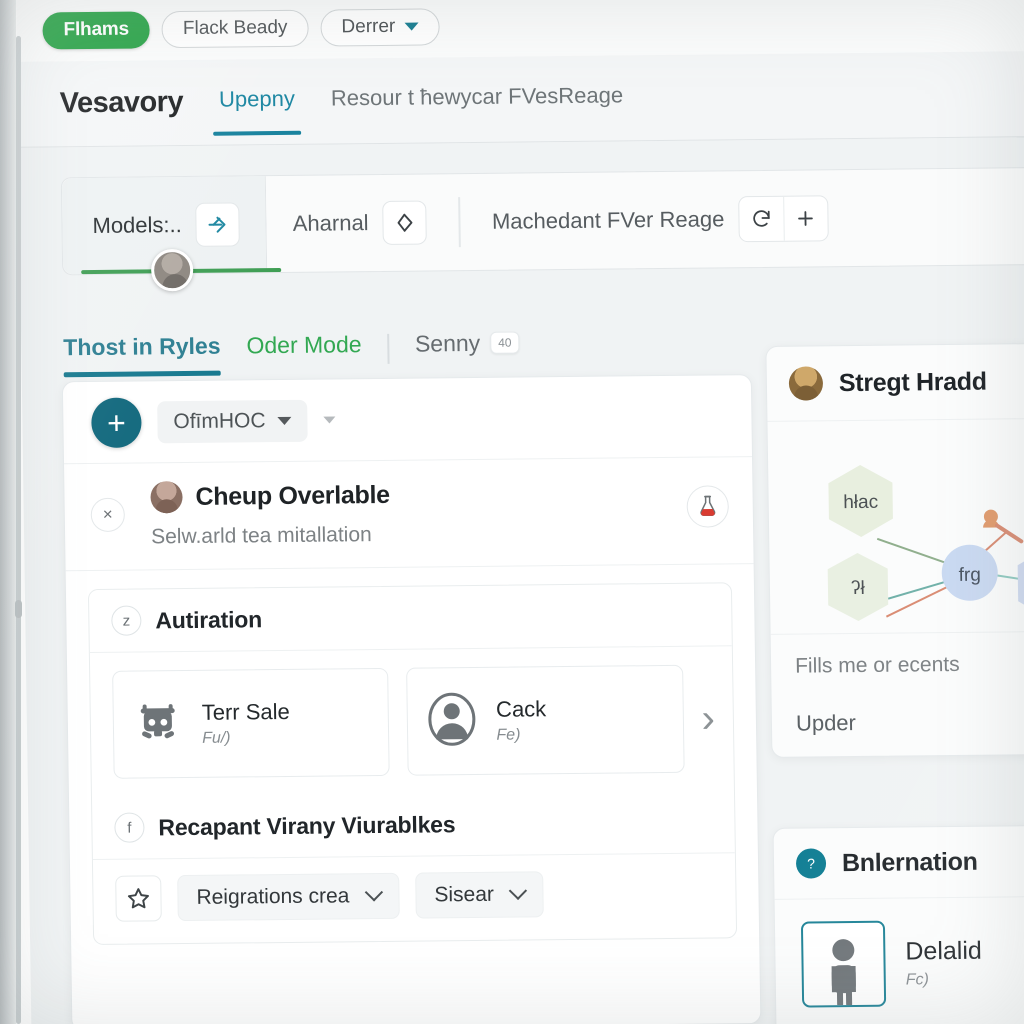 The width and height of the screenshot is (1024, 1024). Describe the element at coordinates (970, 575) in the screenshot. I see `svg-text: frɡ` at that location.